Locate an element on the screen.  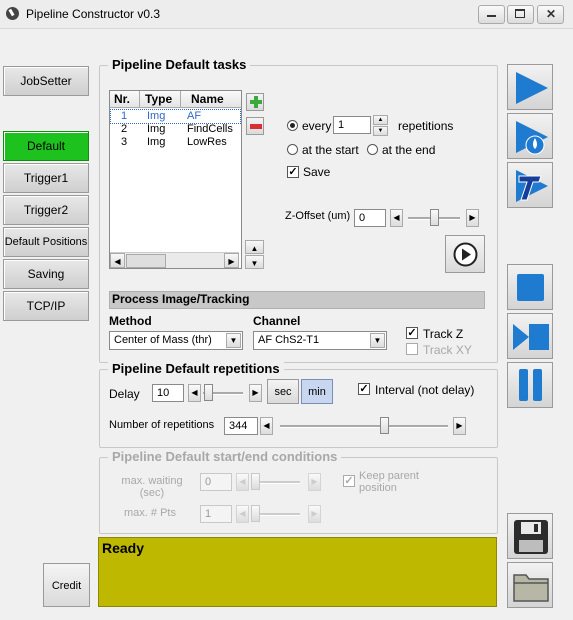
repetitions-label: repetitions is located at coordinates (426, 126).